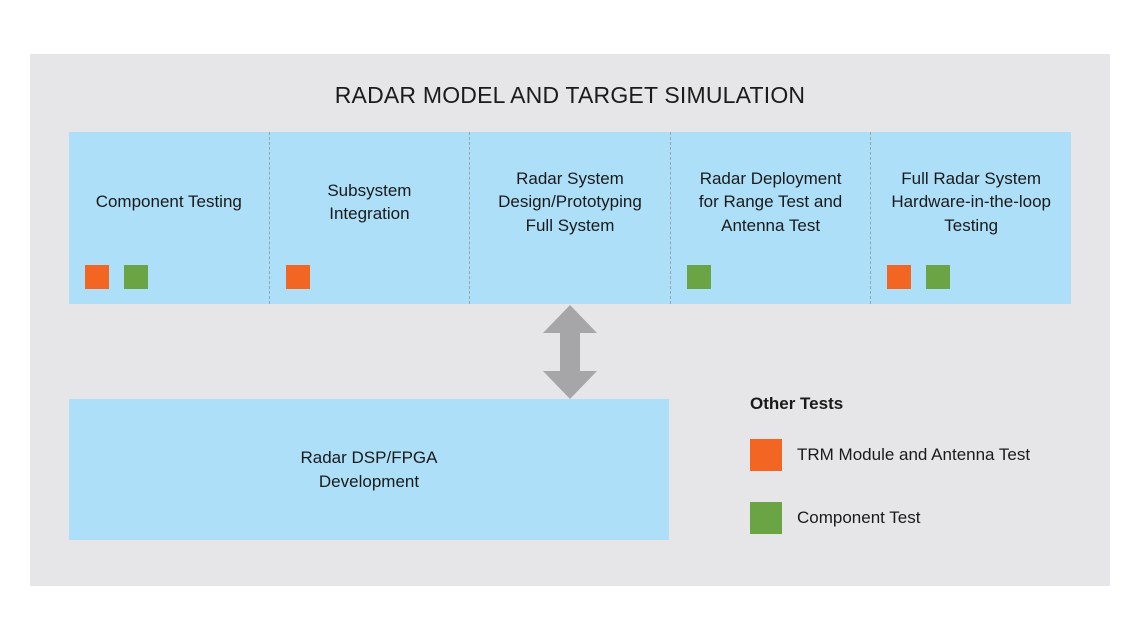  Describe the element at coordinates (766, 518) in the screenshot. I see `legend-swatch-component` at that location.